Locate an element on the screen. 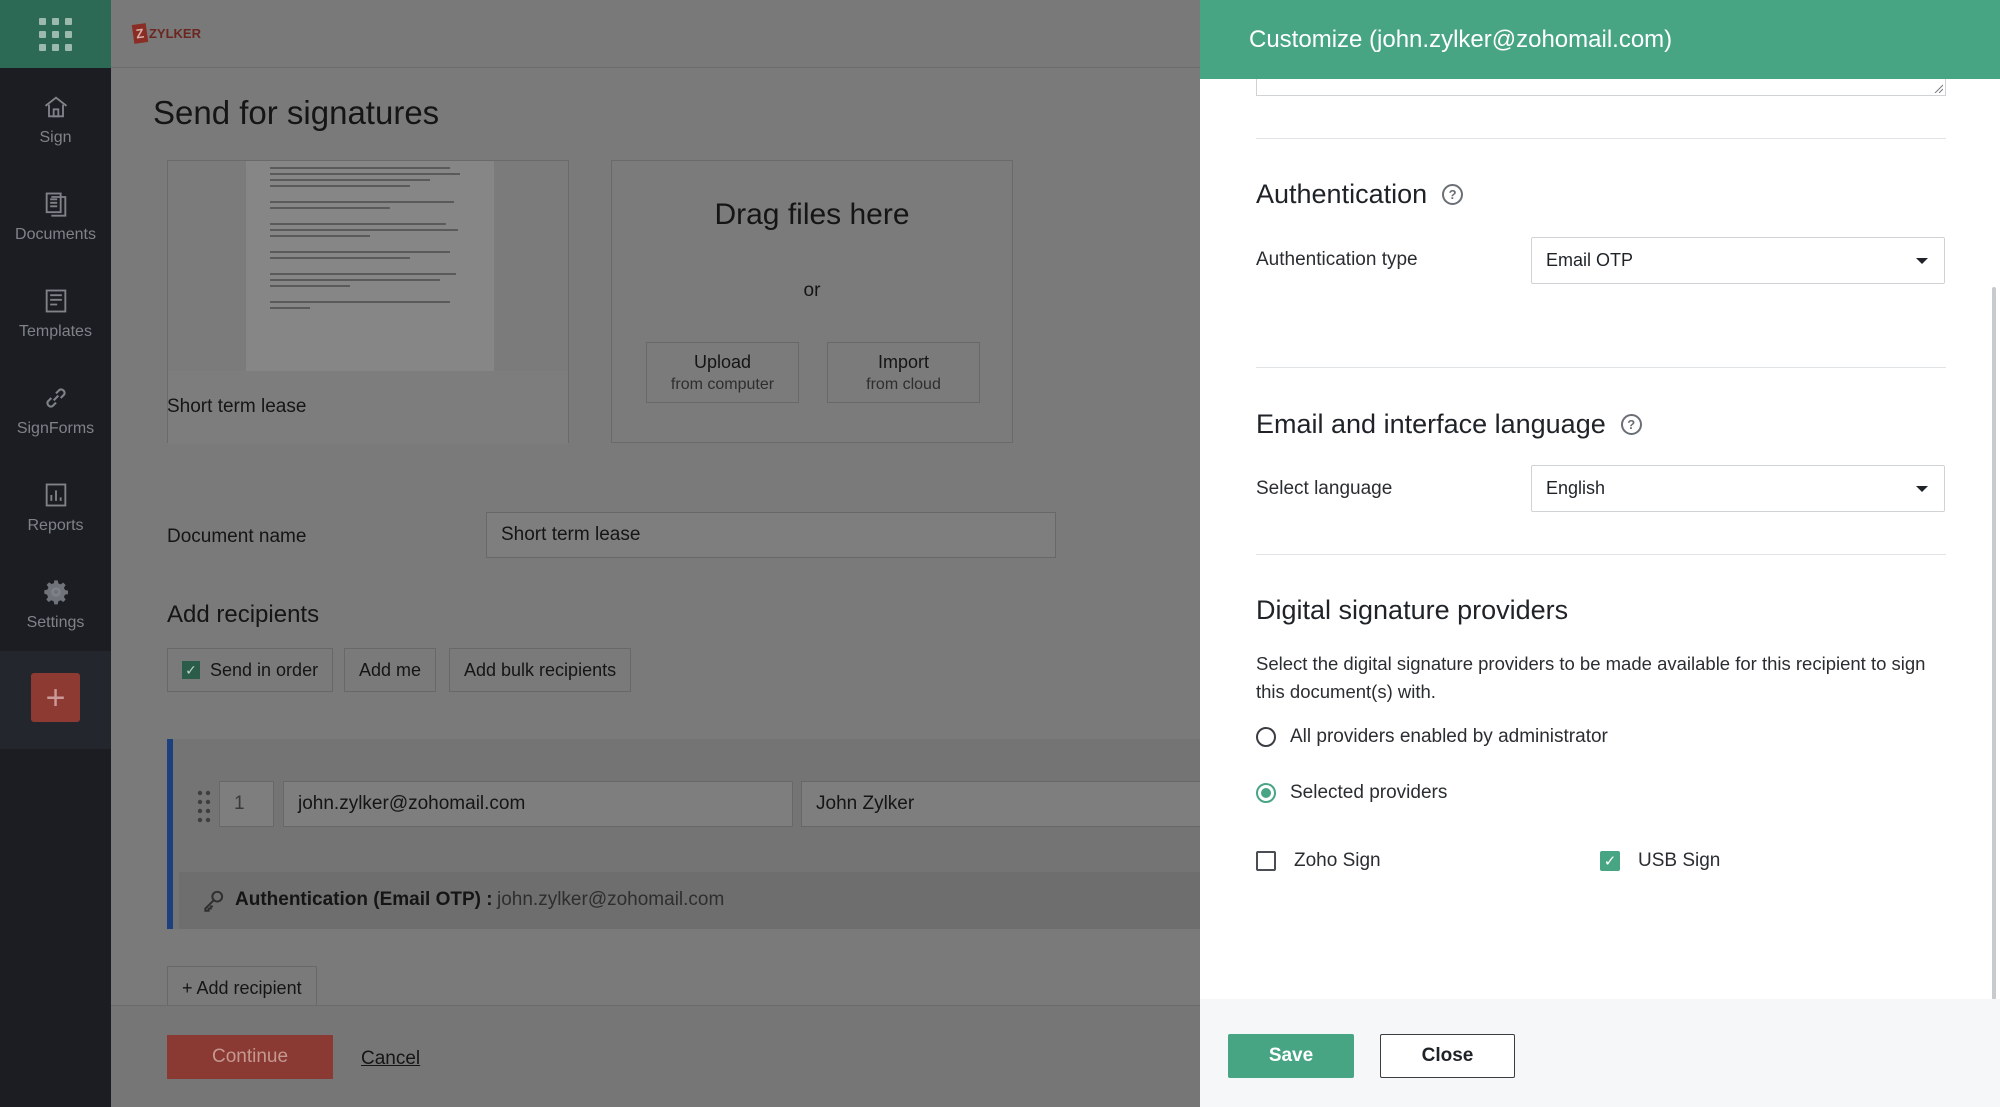 The height and width of the screenshot is (1107, 2000). add-recipients-heading: Add recipients is located at coordinates (243, 614).